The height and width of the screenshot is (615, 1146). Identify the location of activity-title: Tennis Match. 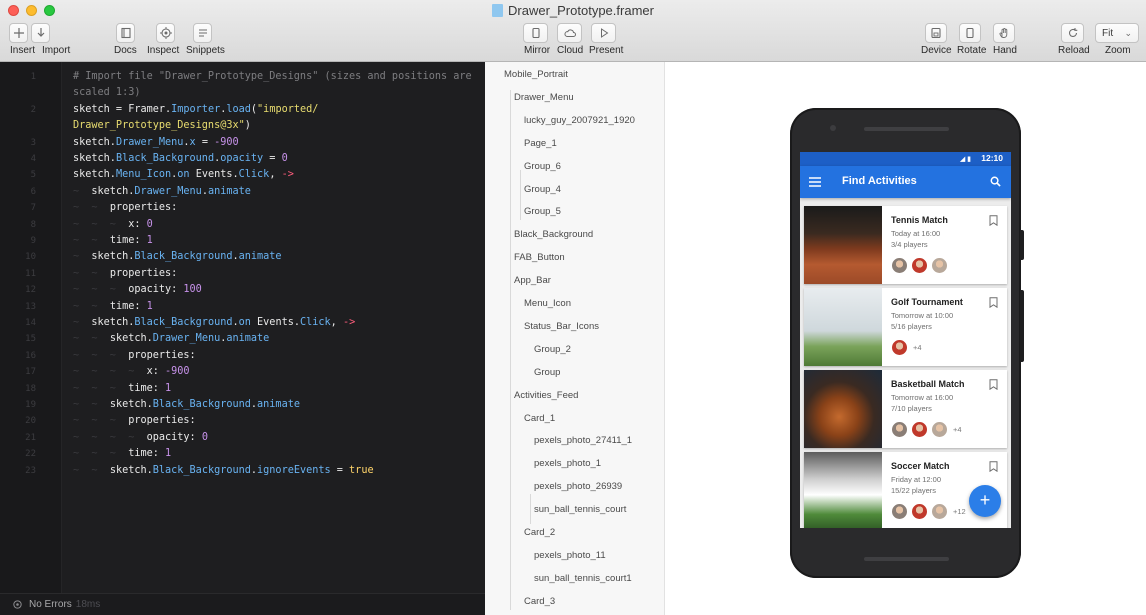
(919, 220).